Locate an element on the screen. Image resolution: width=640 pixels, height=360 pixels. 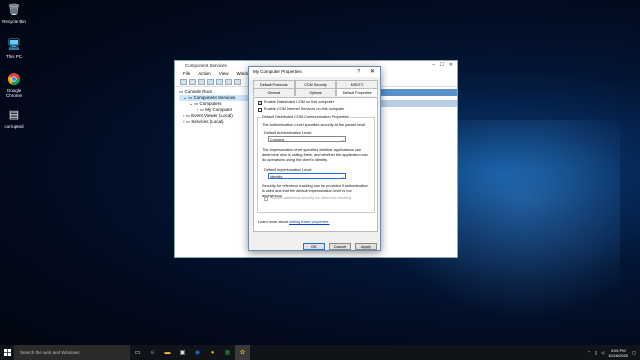
properties-icon is located at coordinates (219, 82).